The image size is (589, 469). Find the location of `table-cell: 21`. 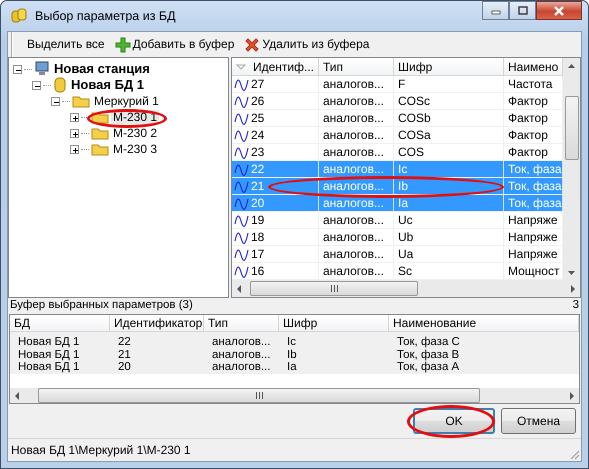

table-cell: 21 is located at coordinates (257, 186).